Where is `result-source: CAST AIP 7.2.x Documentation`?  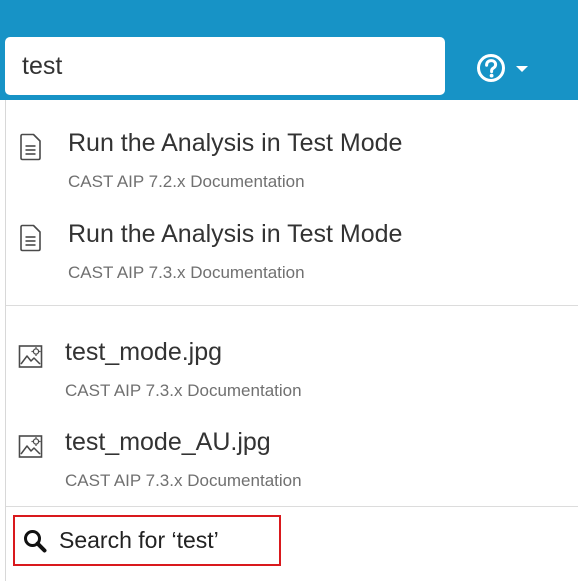 result-source: CAST AIP 7.2.x Documentation is located at coordinates (186, 181).